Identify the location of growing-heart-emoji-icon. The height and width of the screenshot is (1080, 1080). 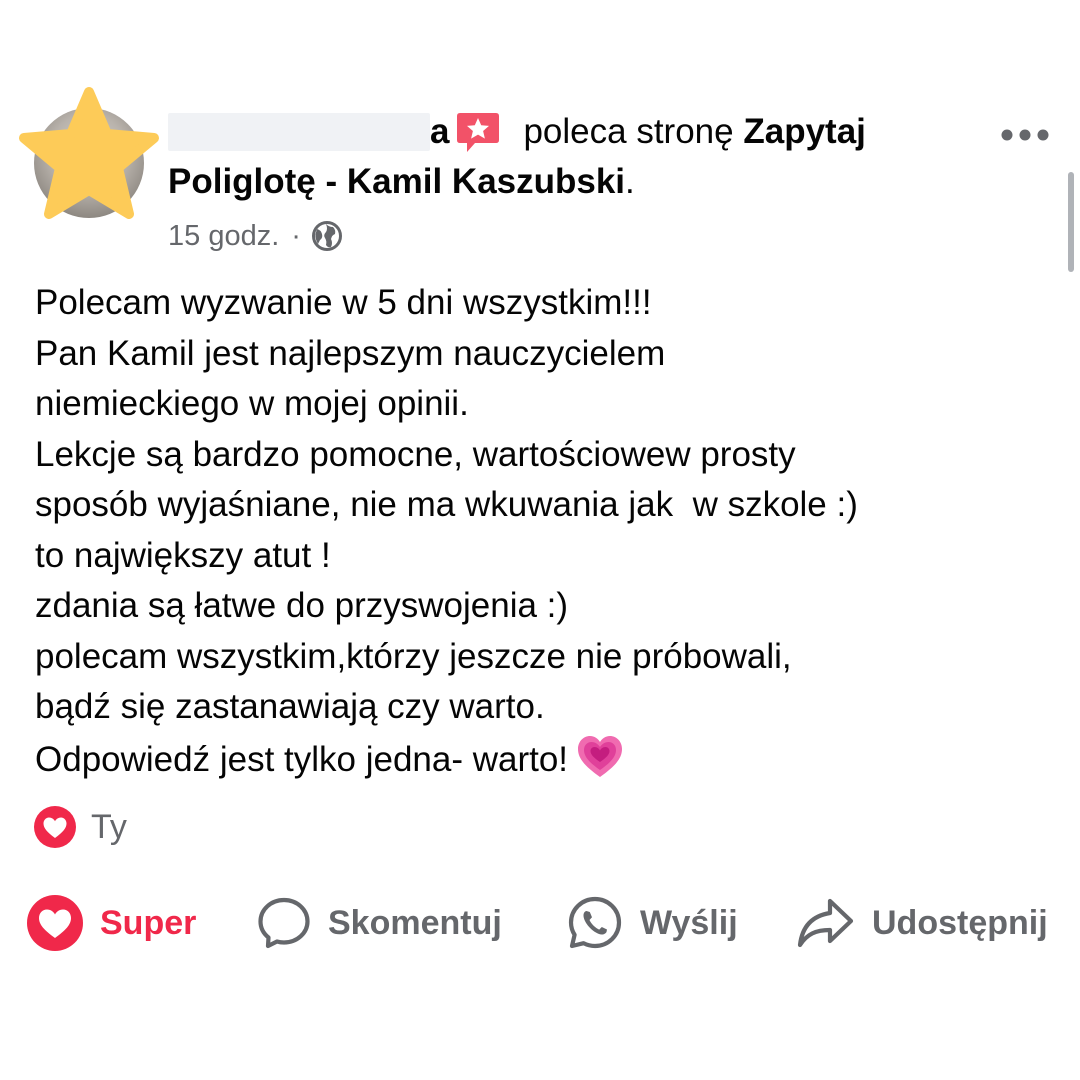
(600, 756).